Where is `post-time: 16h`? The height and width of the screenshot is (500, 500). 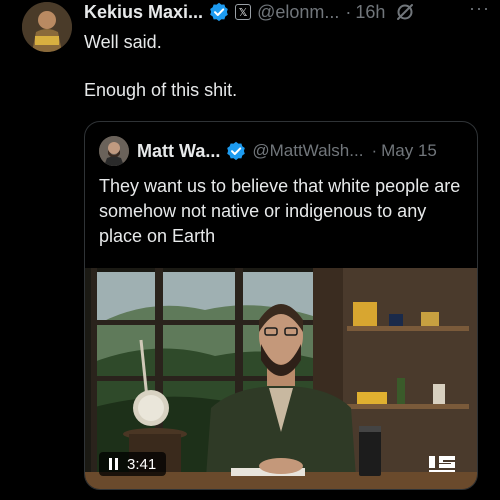
post-time: 16h is located at coordinates (370, 12).